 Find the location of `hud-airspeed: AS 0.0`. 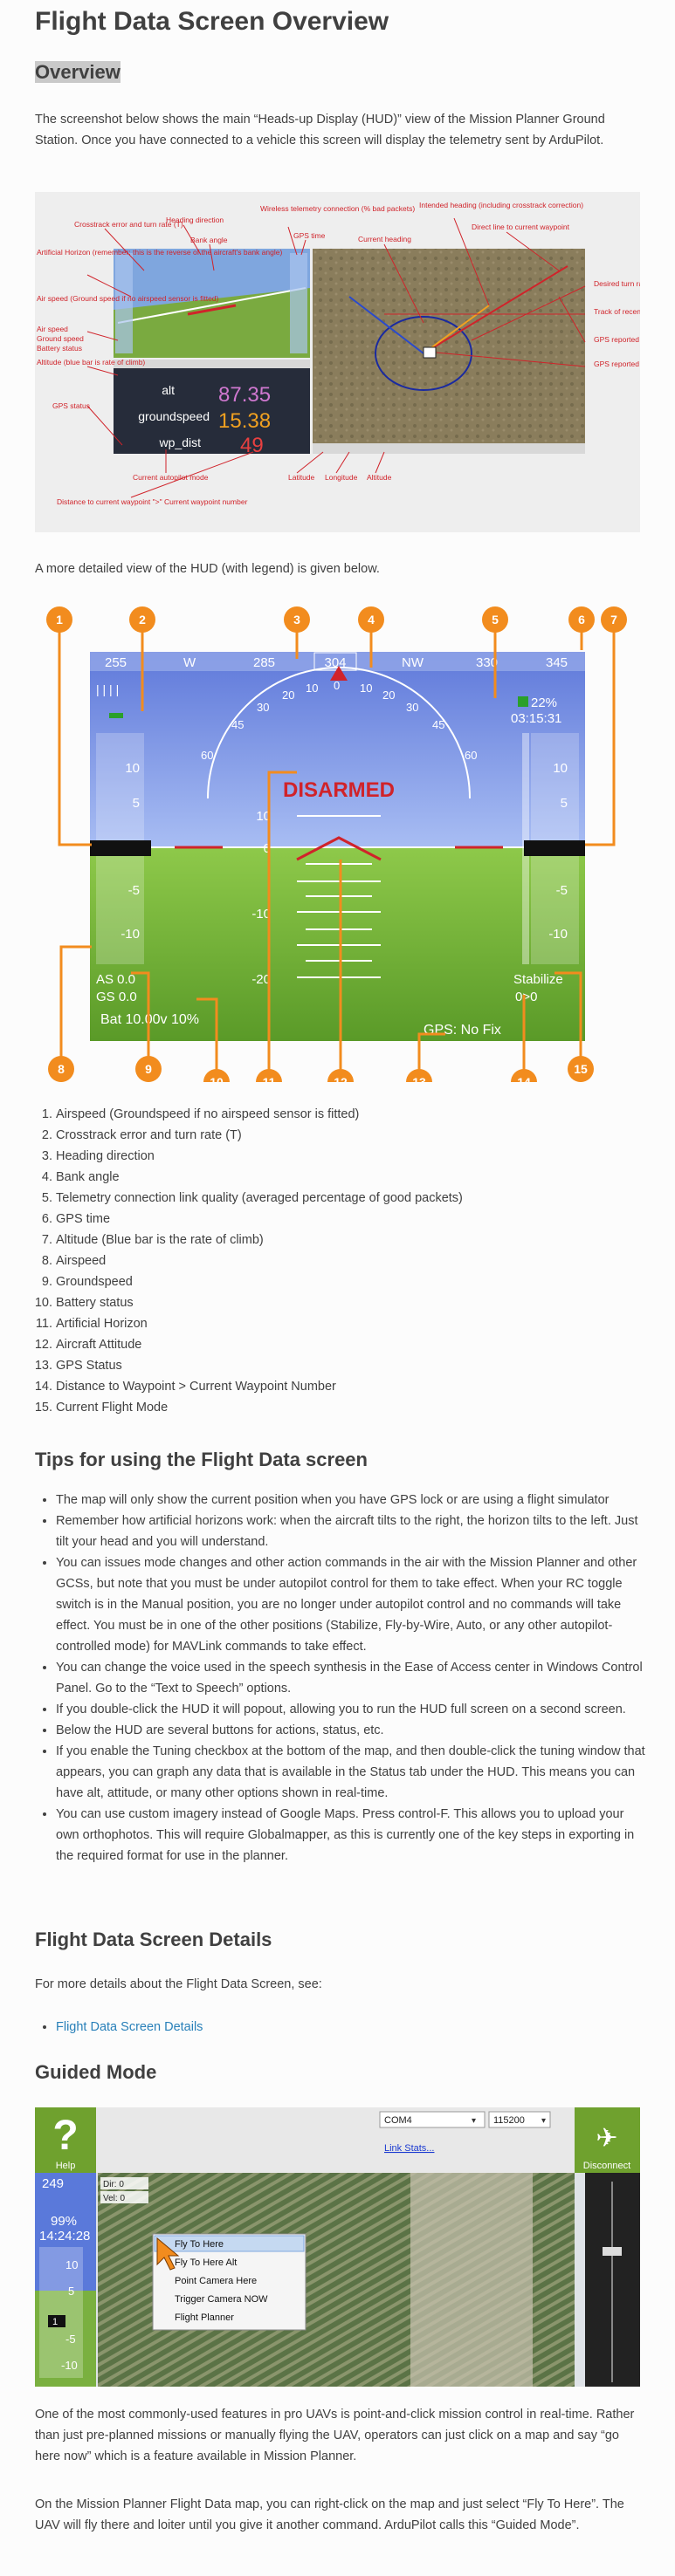

hud-airspeed: AS 0.0 is located at coordinates (115, 979).